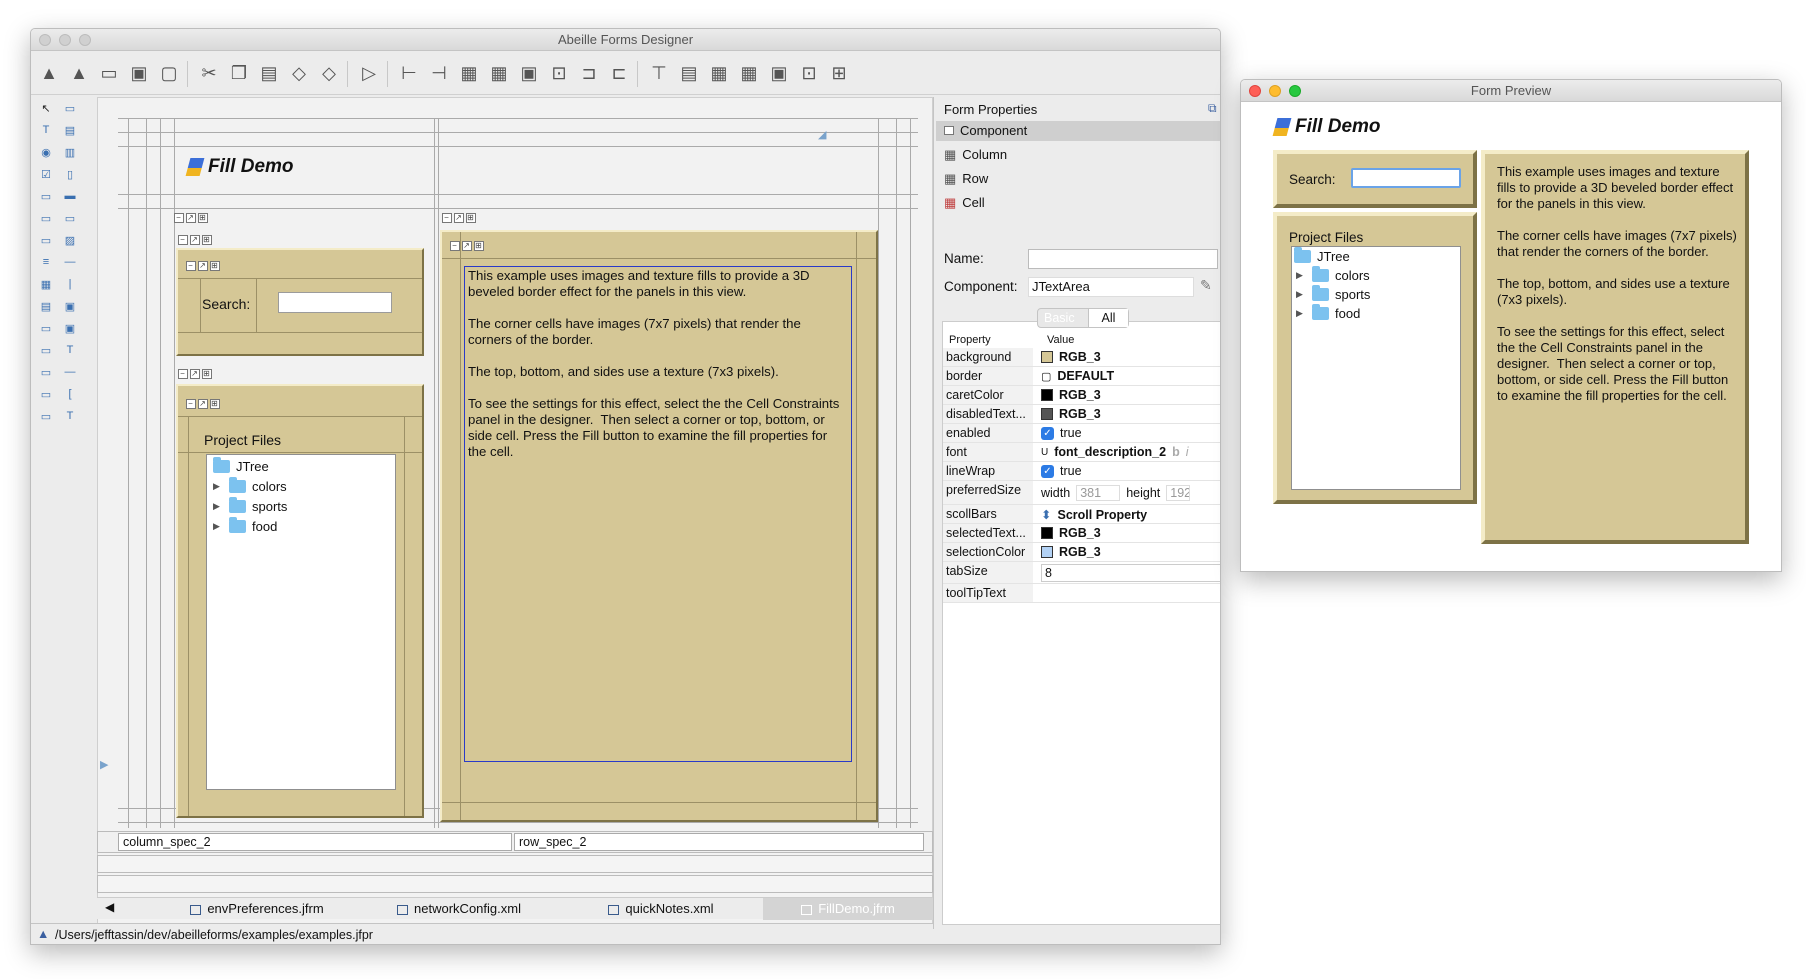  What do you see at coordinates (1047, 471) in the screenshot?
I see `checkbox-icon: ✓` at bounding box center [1047, 471].